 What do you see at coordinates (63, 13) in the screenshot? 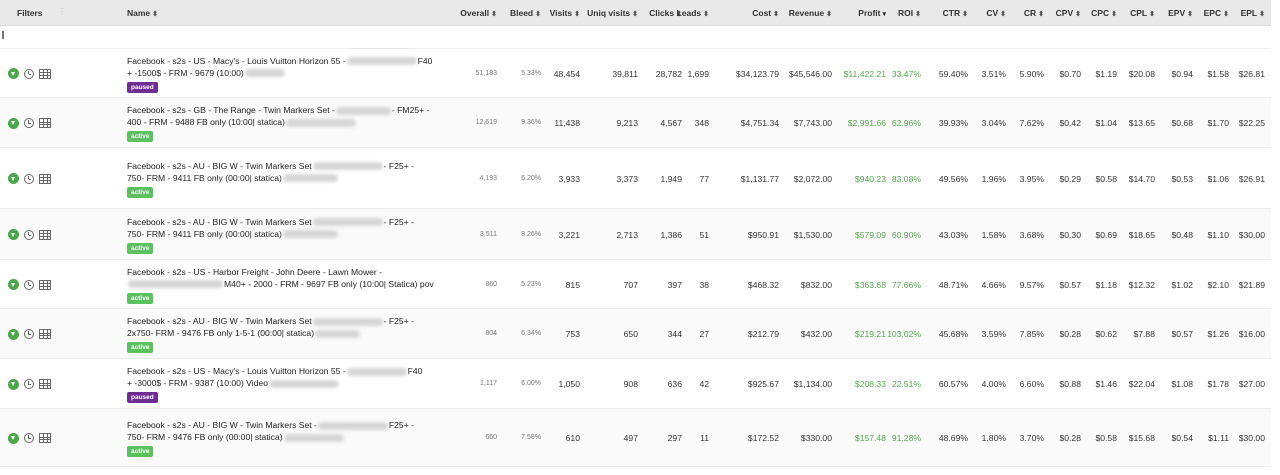
I see `filters-resize-icon: ⋮` at bounding box center [63, 13].